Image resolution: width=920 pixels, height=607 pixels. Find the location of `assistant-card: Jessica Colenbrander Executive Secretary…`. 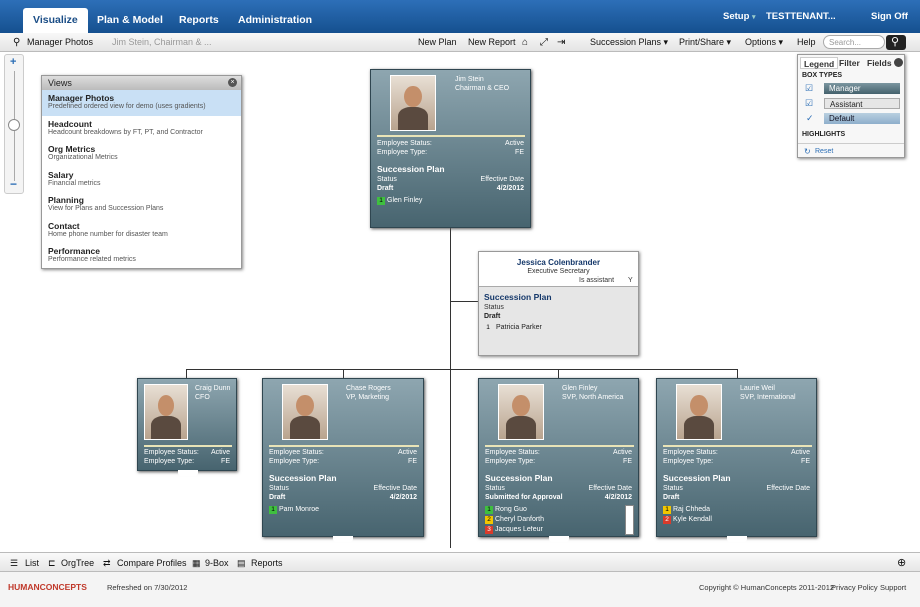

assistant-card: Jessica Colenbrander Executive Secretary… is located at coordinates (558, 303).